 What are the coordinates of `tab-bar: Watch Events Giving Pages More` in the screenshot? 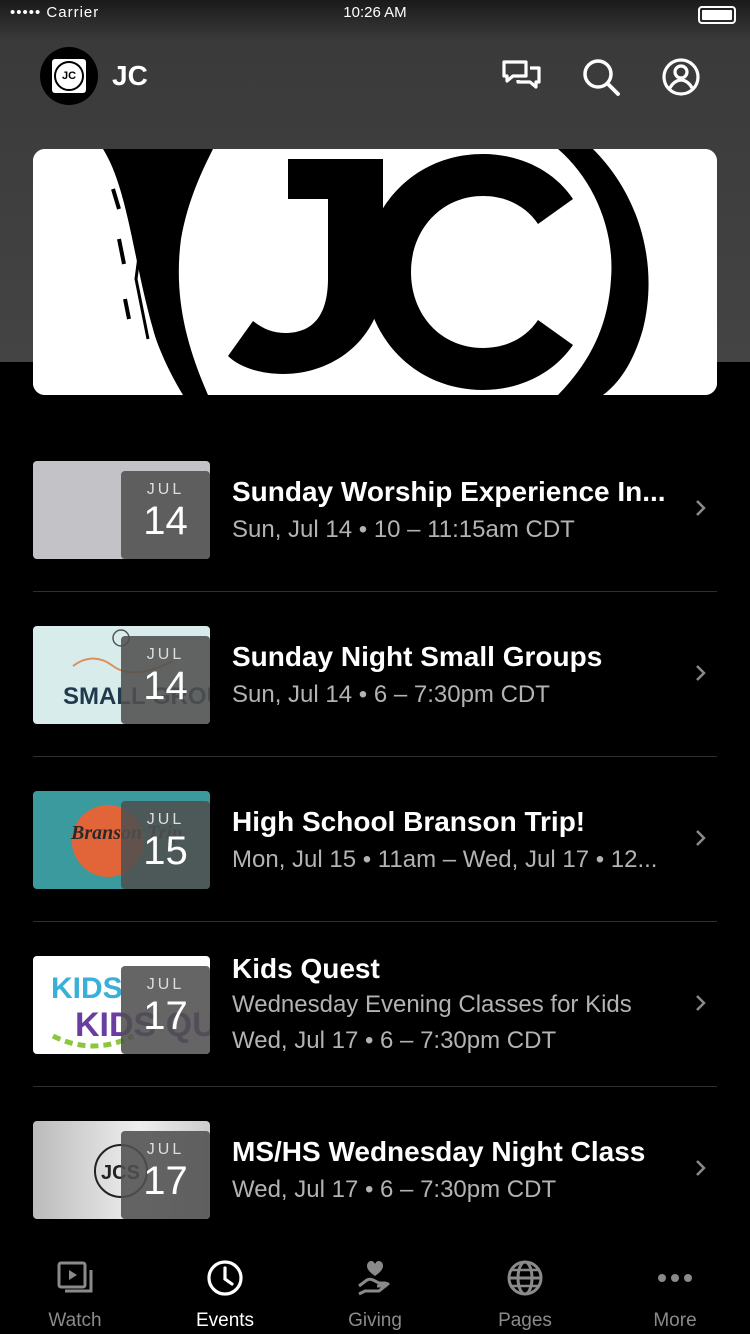 It's located at (375, 1290).